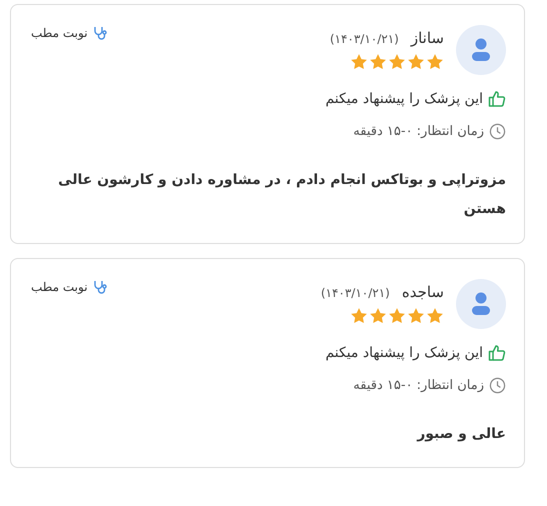 The height and width of the screenshot is (506, 547). I want to click on reviewer-name: ساناز, so click(427, 38).